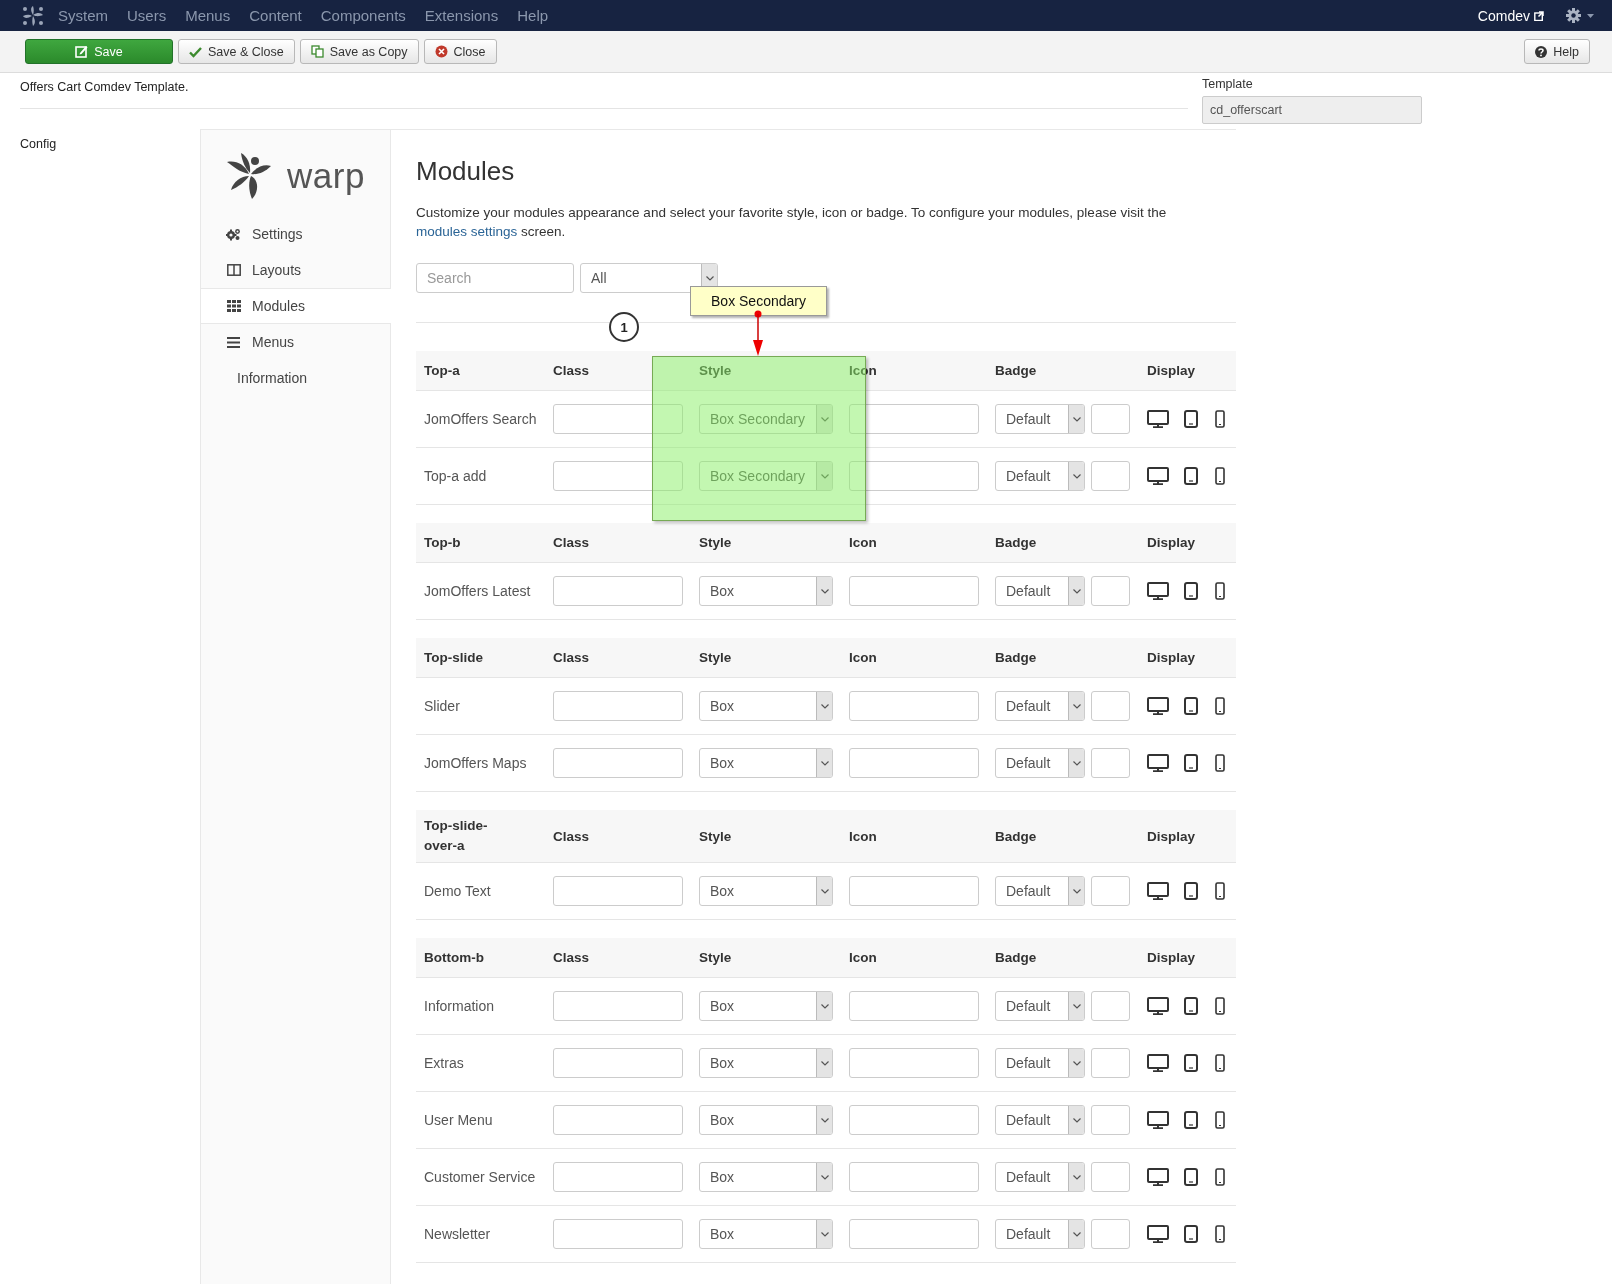  What do you see at coordinates (275, 15) in the screenshot?
I see `menu-link: Content` at bounding box center [275, 15].